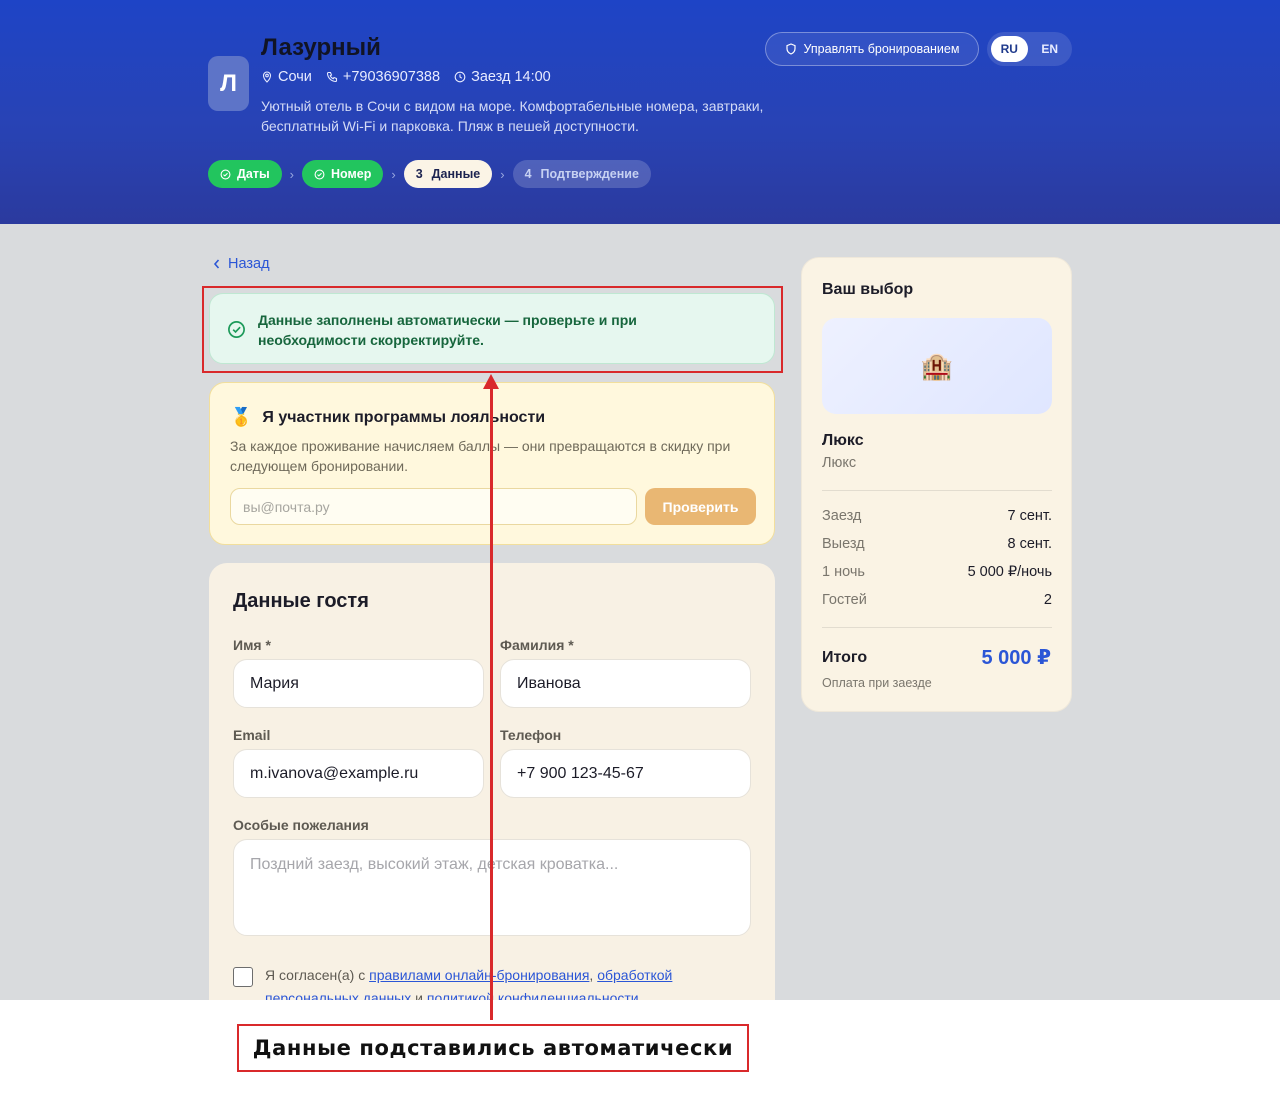 This screenshot has width=1280, height=1095. Describe the element at coordinates (479, 975) in the screenshot. I see `booking-rules-link: правилами онлайн-бронирования` at that location.